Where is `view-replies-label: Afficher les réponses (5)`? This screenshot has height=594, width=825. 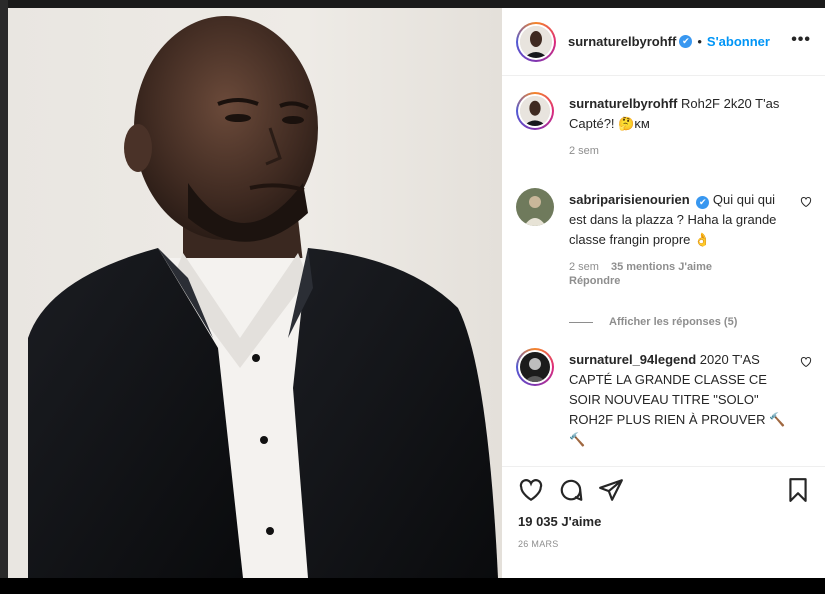
view-replies-label: Afficher les réponses (5) is located at coordinates (673, 322).